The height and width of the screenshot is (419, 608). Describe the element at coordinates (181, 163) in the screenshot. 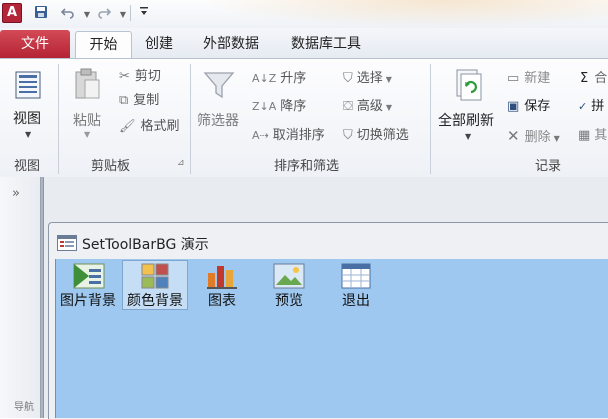

I see `dialog-launcher-icon: ⊿` at that location.